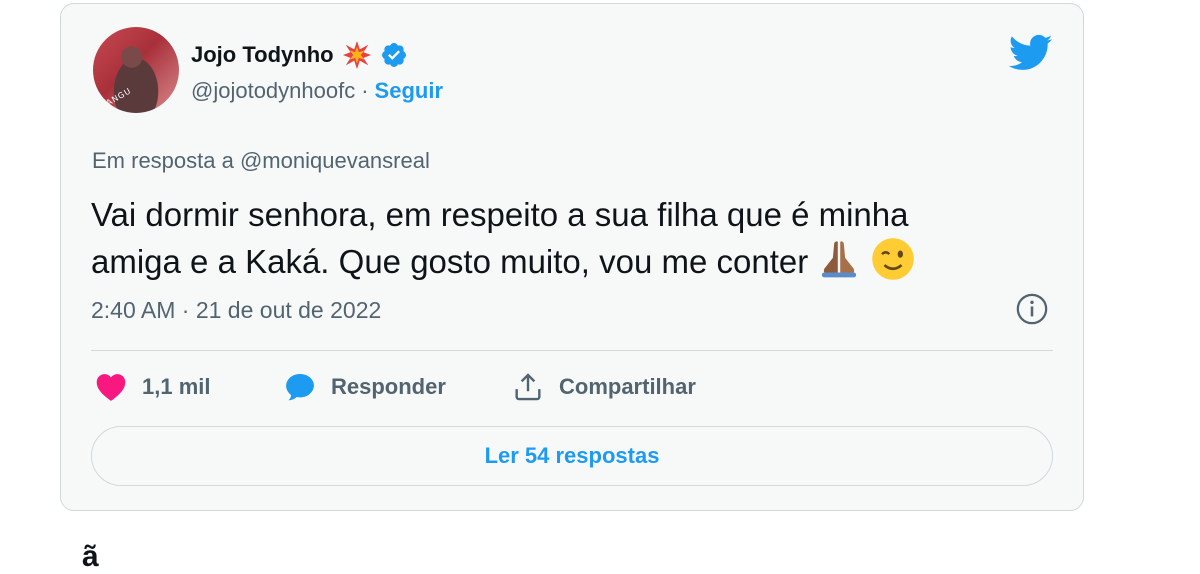  What do you see at coordinates (300, 387) in the screenshot?
I see `reply-bubble-icon` at bounding box center [300, 387].